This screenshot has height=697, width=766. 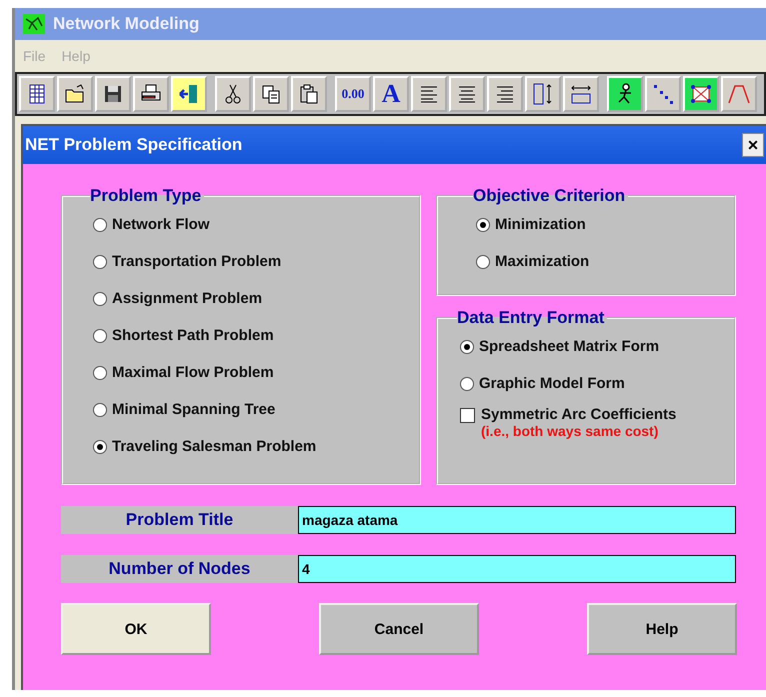 What do you see at coordinates (251, 409) in the screenshot?
I see `radio-option: Minimal Spanning Tree` at bounding box center [251, 409].